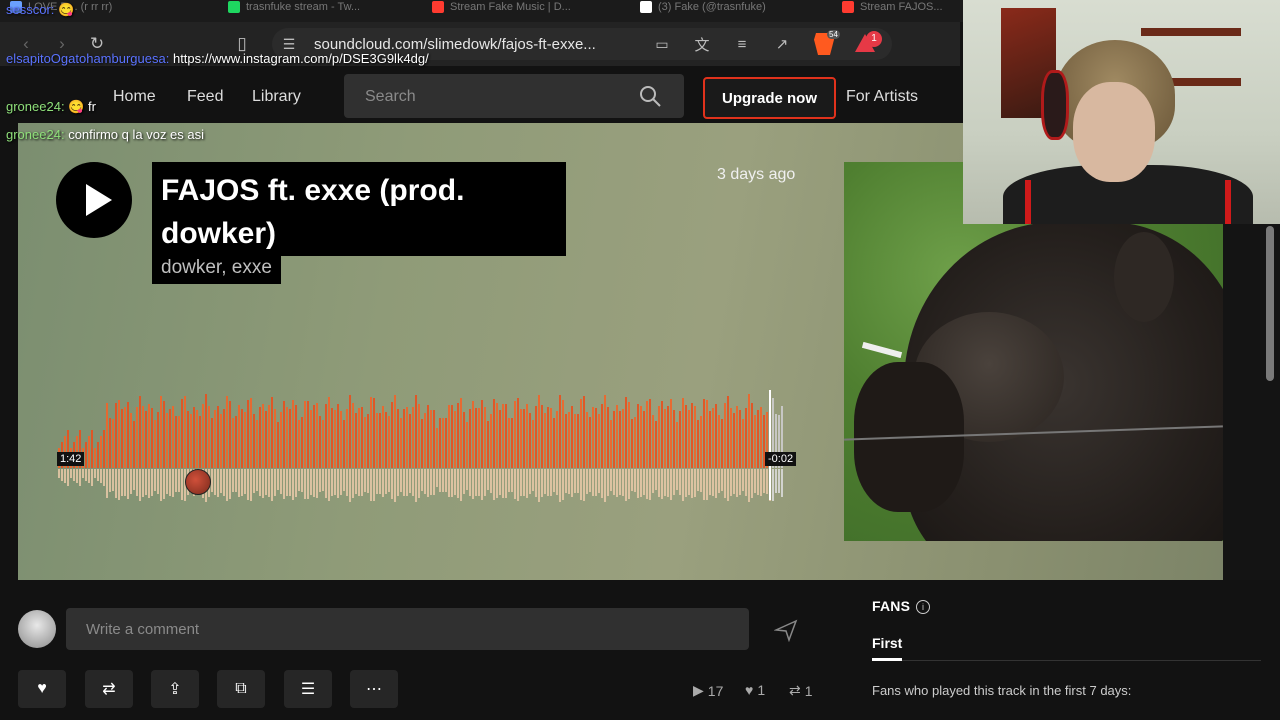 The width and height of the screenshot is (1280, 720). What do you see at coordinates (423, 442) in the screenshot?
I see `waveform` at bounding box center [423, 442].